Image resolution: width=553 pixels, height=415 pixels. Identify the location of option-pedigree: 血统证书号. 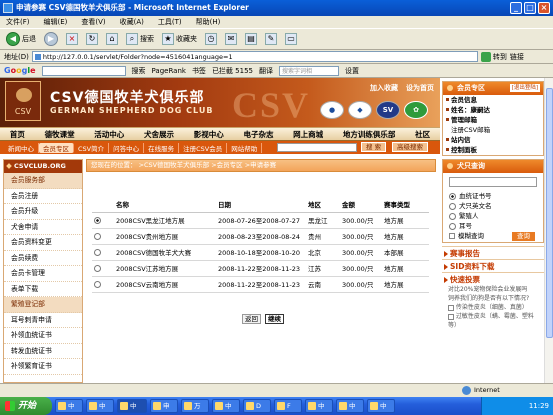
(493, 196).